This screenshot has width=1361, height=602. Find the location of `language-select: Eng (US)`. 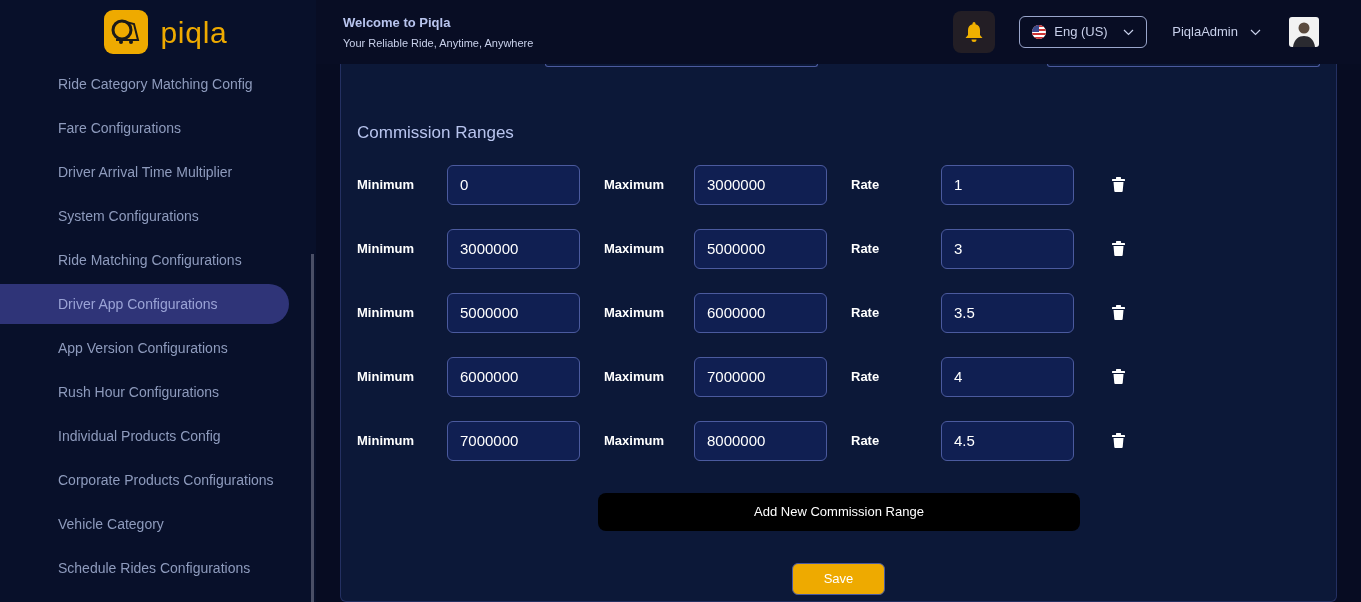

language-select: Eng (US) is located at coordinates (1083, 32).